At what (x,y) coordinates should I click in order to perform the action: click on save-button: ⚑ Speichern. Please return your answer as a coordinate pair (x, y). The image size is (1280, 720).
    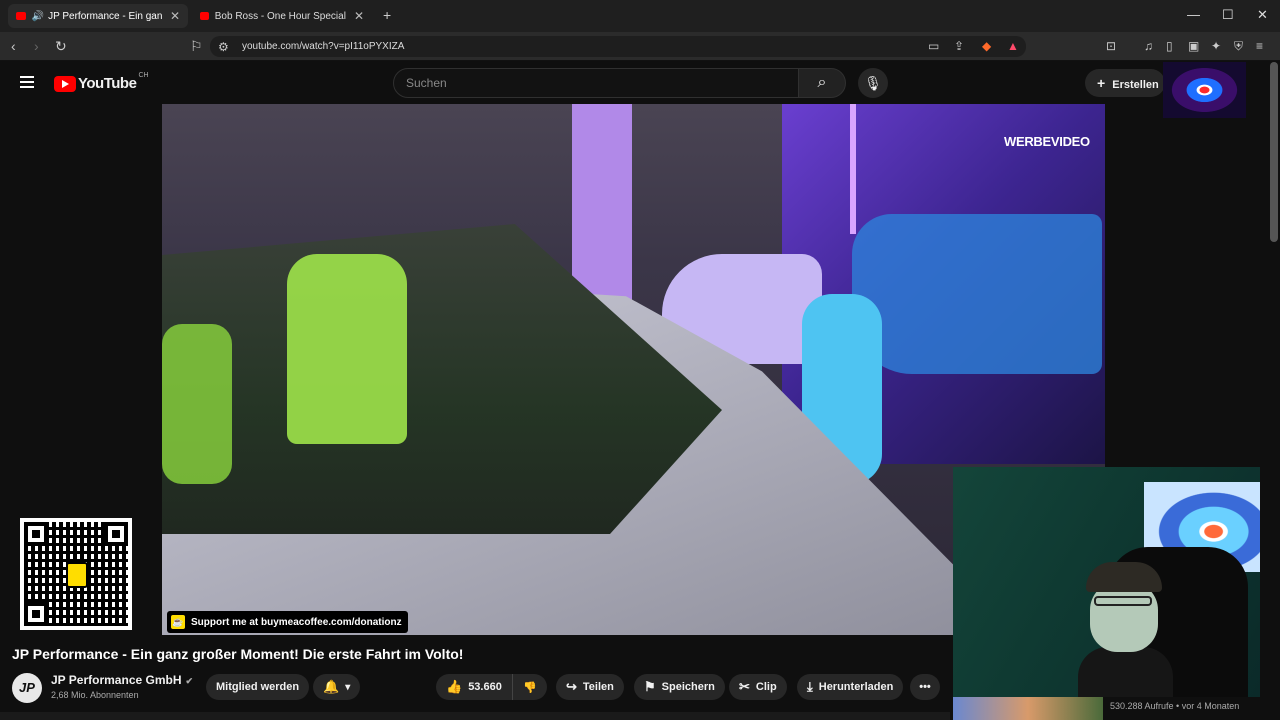
    Looking at the image, I should click on (679, 687).